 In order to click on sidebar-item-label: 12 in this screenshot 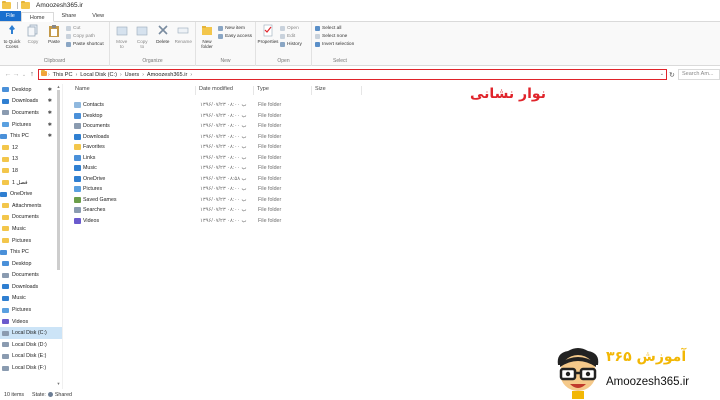, I will do `click(15, 147)`.